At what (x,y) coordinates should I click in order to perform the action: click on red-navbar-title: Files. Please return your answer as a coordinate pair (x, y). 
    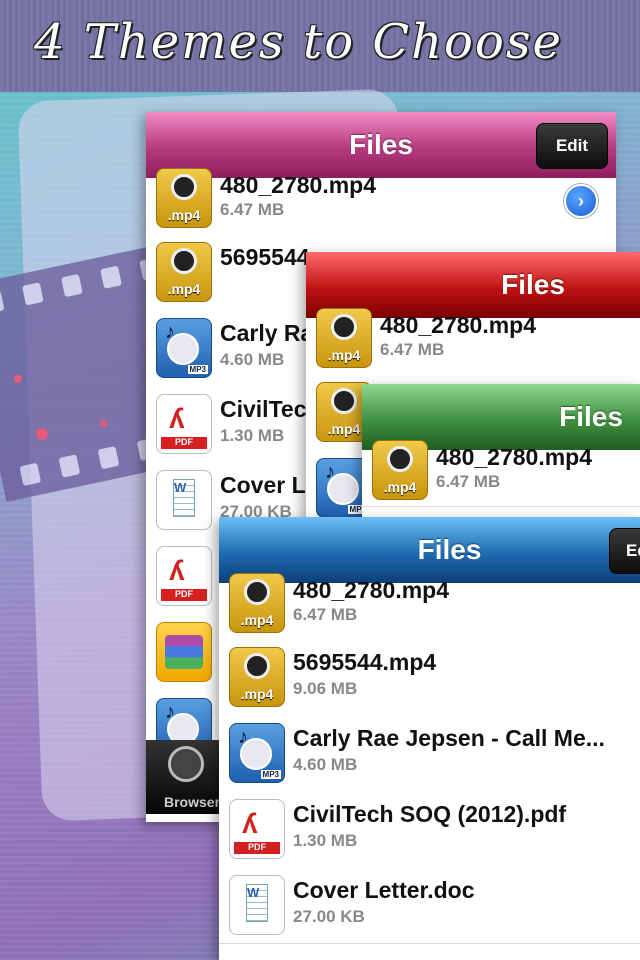
    Looking at the image, I should click on (533, 284).